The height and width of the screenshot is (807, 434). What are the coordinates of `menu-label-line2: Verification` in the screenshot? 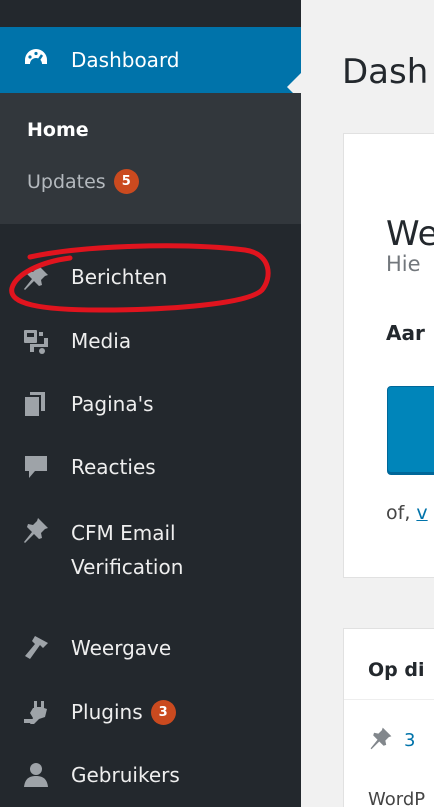 It's located at (127, 567).